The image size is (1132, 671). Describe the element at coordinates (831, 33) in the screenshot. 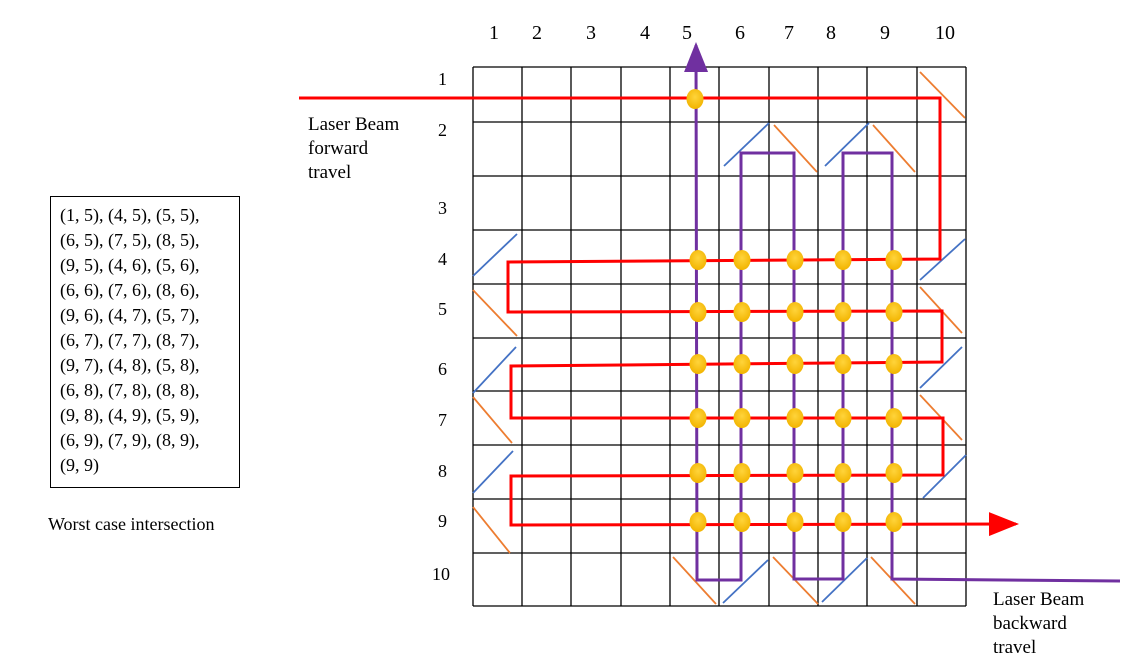

I see `column-label: 8` at that location.